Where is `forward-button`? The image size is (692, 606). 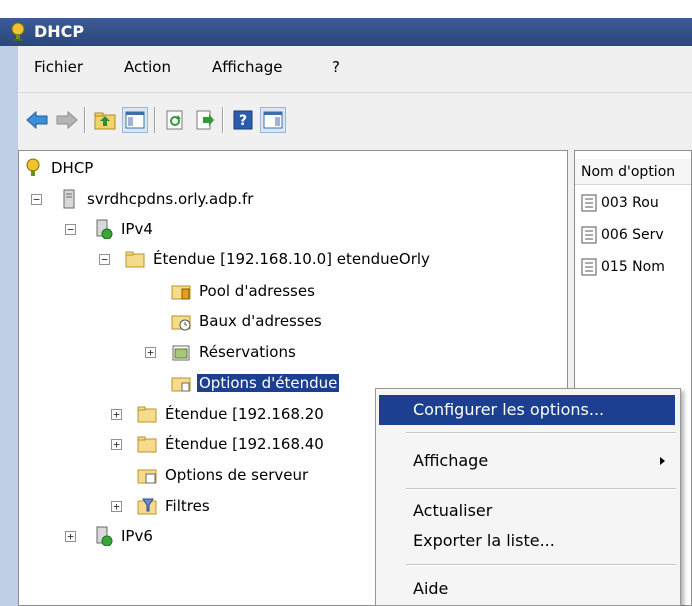
forward-button is located at coordinates (67, 120).